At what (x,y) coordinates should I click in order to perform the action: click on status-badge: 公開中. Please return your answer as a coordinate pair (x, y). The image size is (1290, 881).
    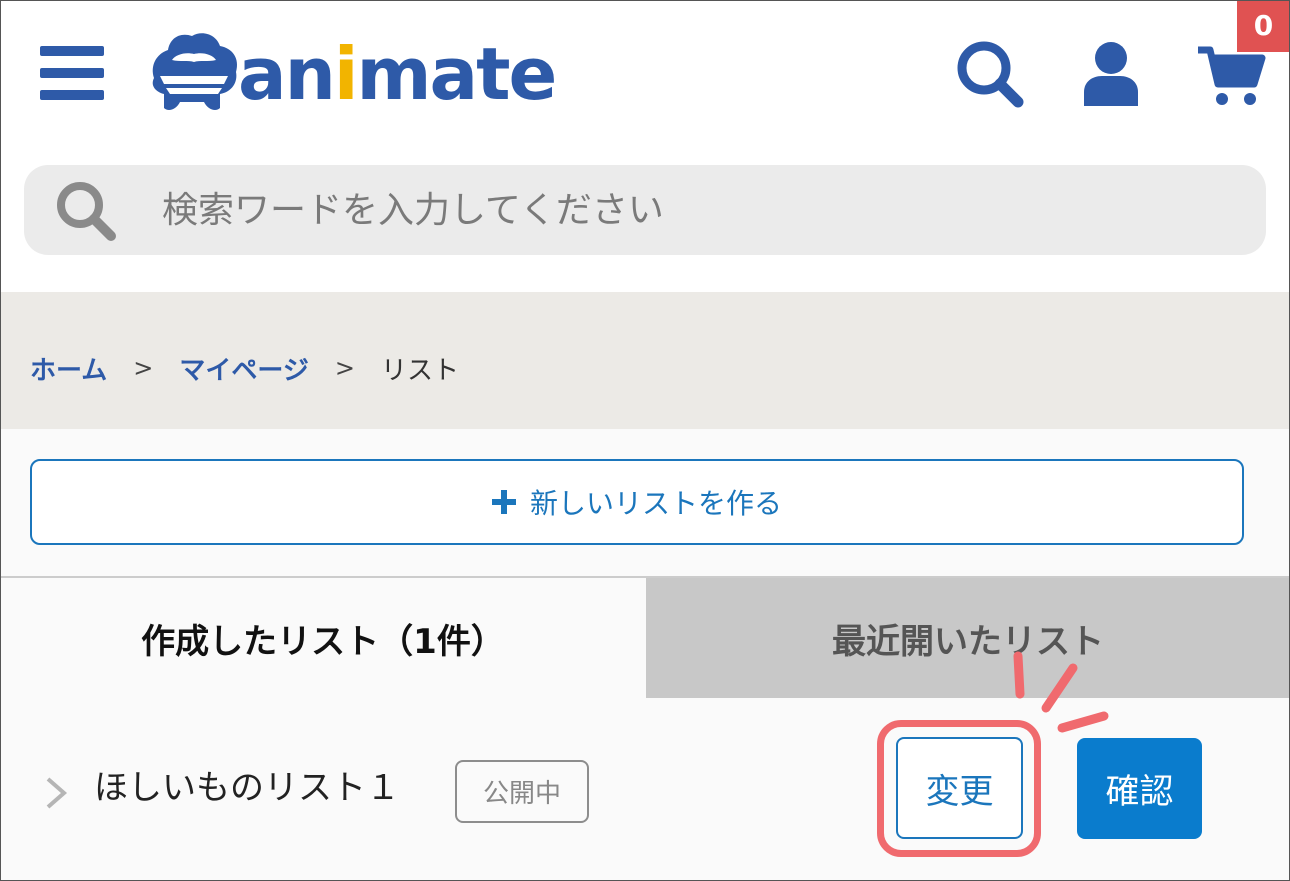
    Looking at the image, I should click on (522, 791).